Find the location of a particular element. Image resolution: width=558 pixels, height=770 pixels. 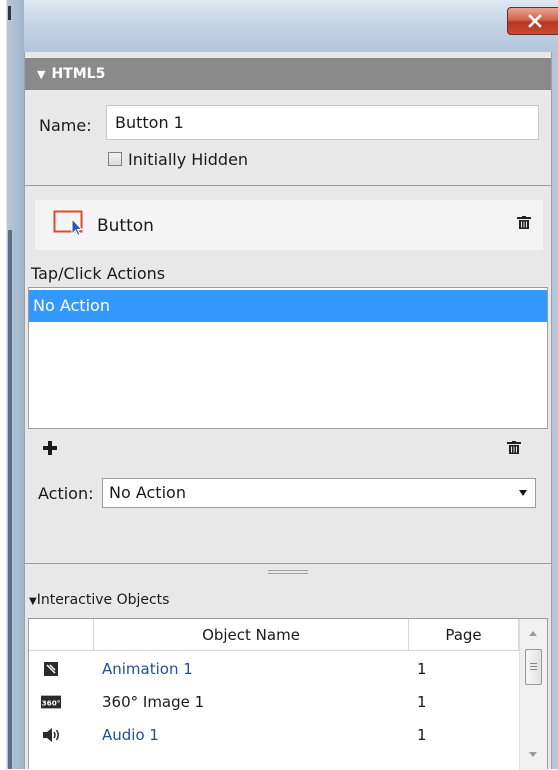

close-button is located at coordinates (532, 21).